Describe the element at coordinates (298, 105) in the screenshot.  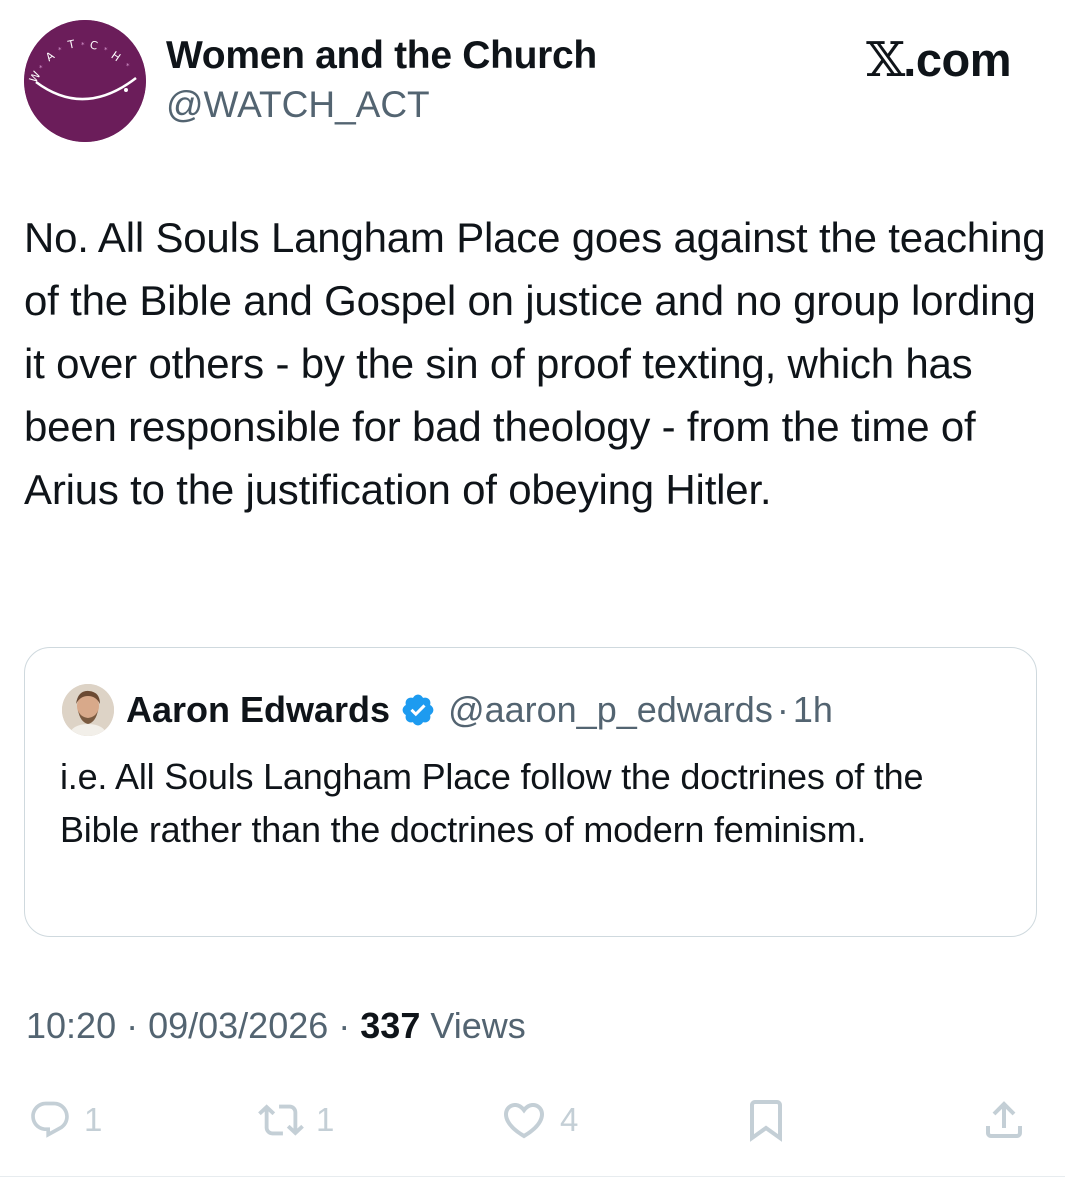
I see `author-handle: @WATCH_ACT` at that location.